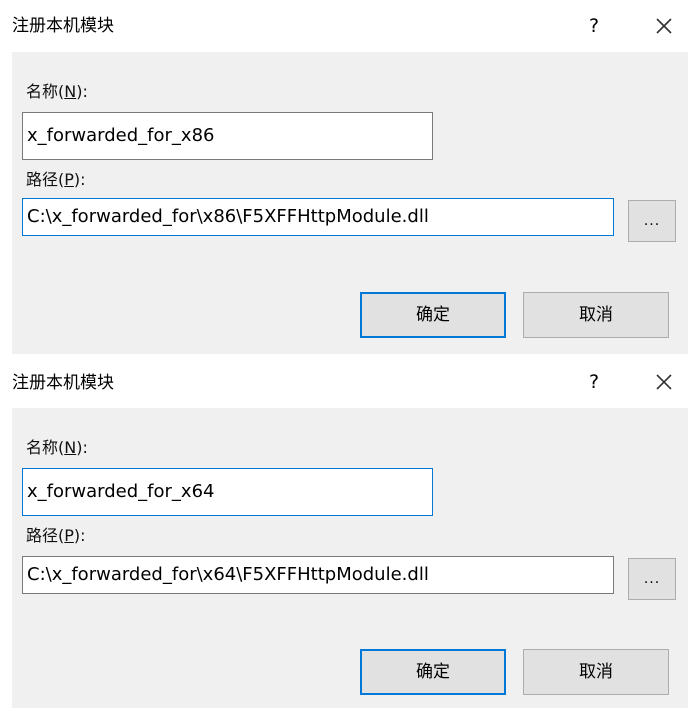 The width and height of the screenshot is (688, 708). I want to click on name-input-value: x_forwarded_for_x86, so click(121, 135).